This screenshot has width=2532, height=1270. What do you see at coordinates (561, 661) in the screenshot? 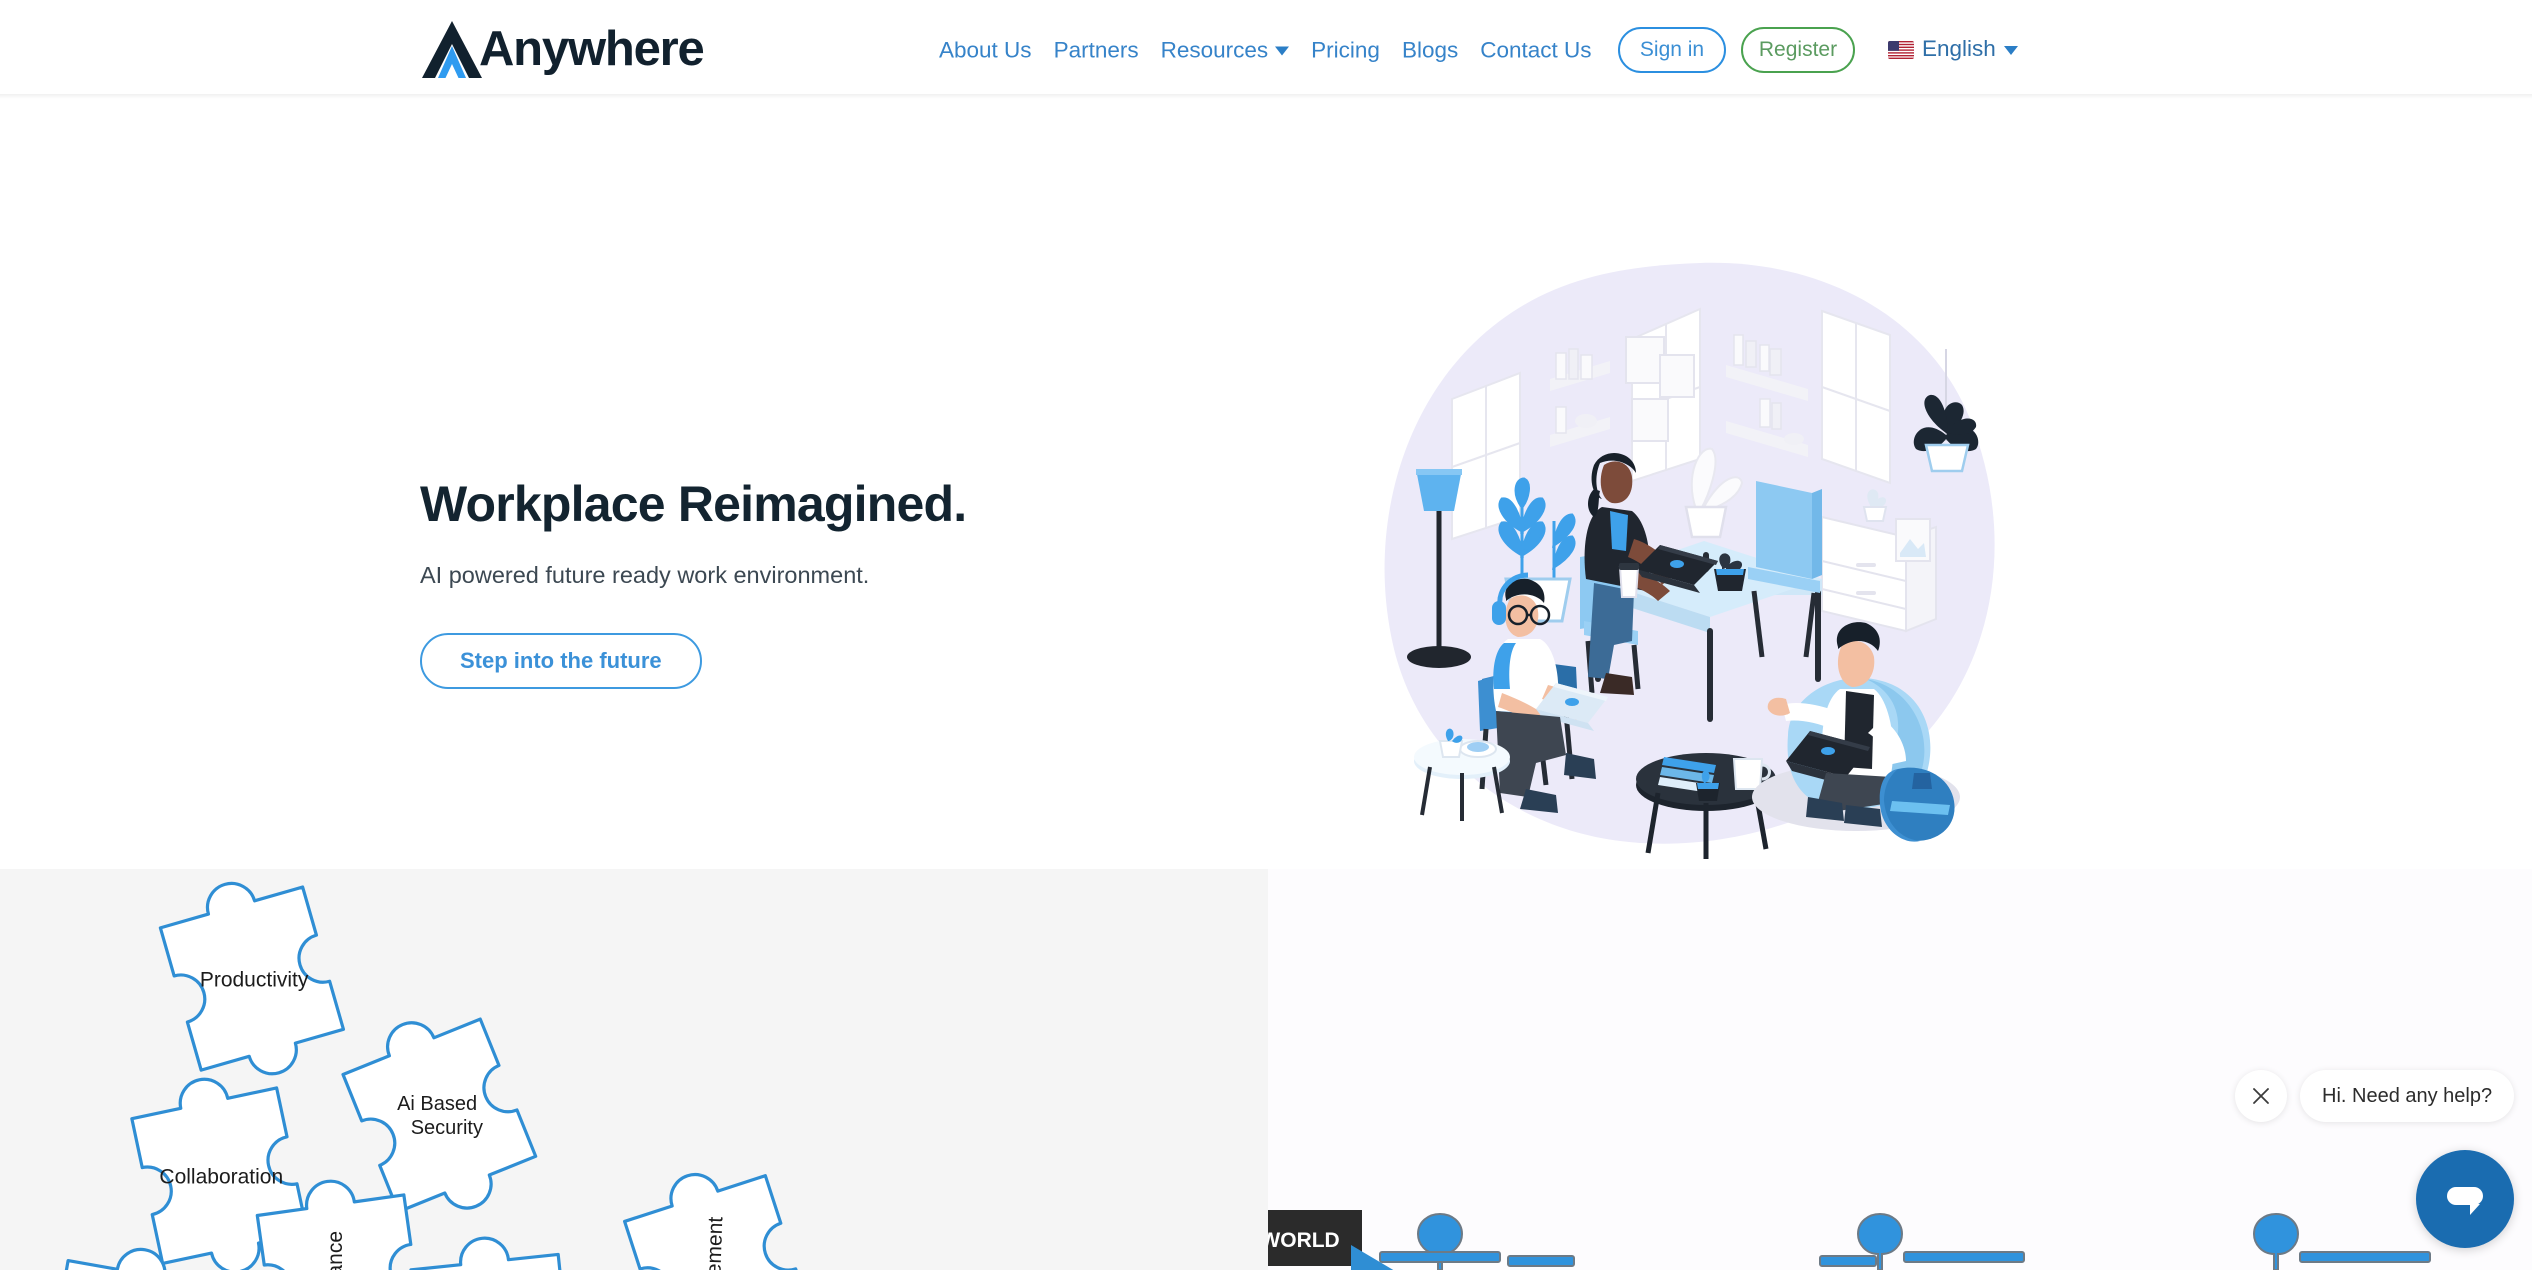
I see `step-into-the-future-button: Step into the future` at bounding box center [561, 661].